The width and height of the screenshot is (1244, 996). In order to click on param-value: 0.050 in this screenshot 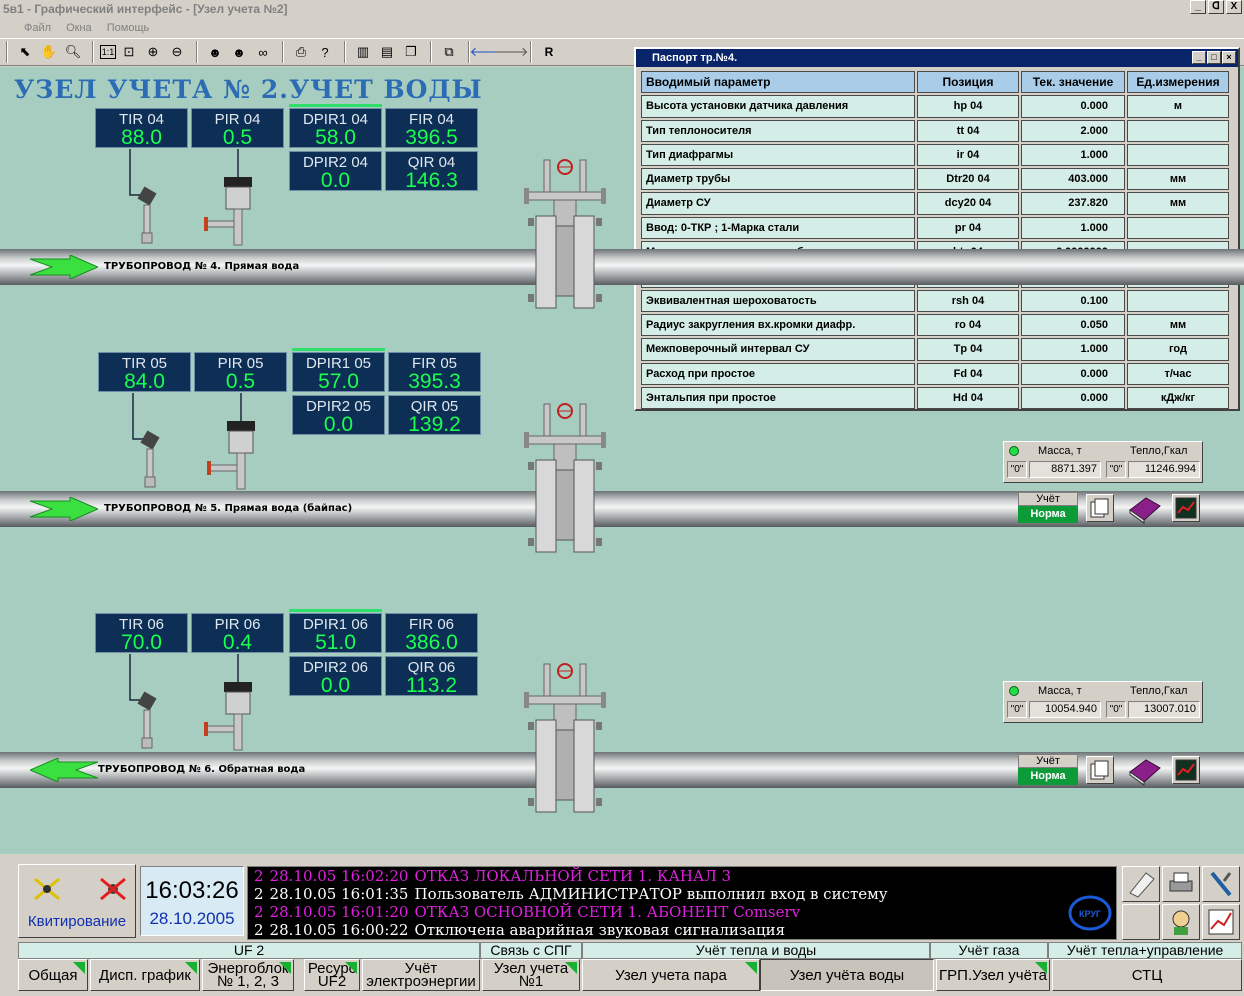, I will do `click(1073, 325)`.